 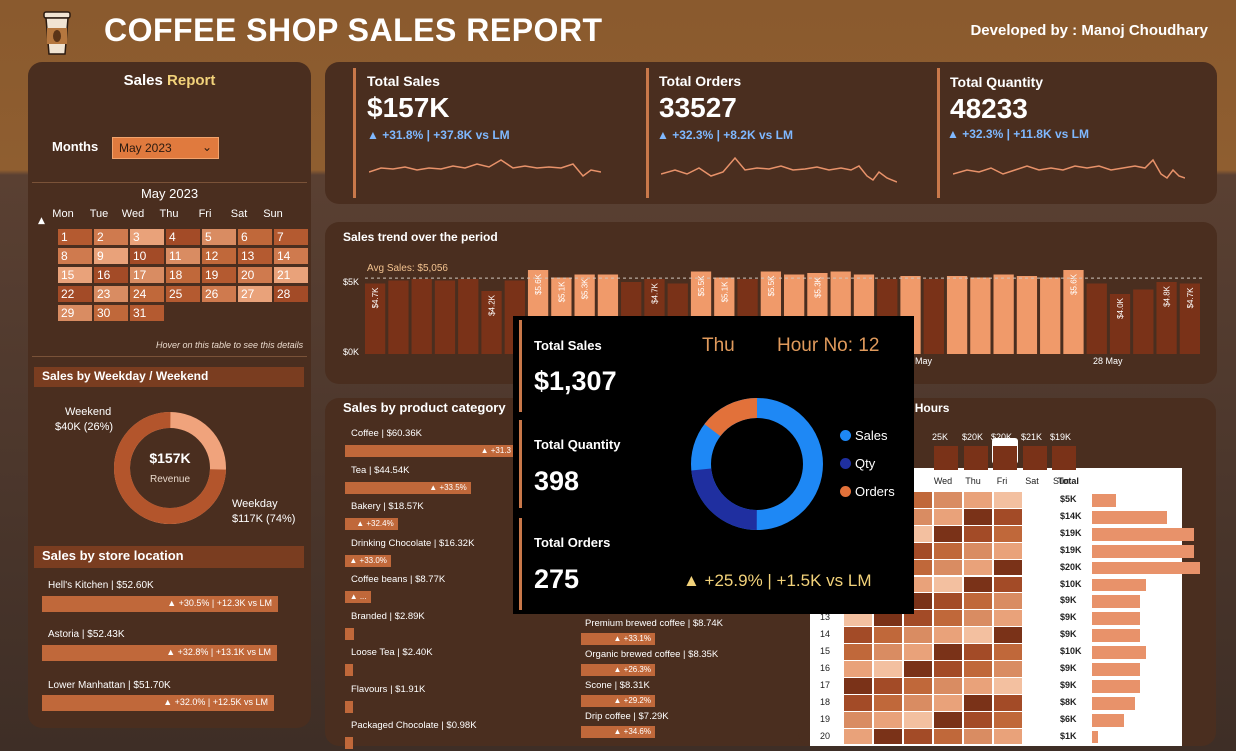 I want to click on calendar-day-13: 13, so click(x=255, y=256).